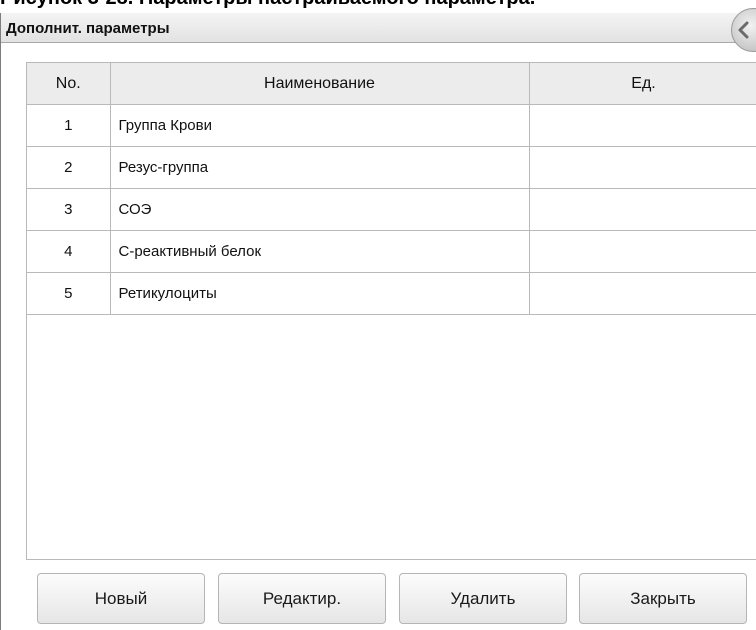 Image resolution: width=756 pixels, height=630 pixels. What do you see at coordinates (483, 598) in the screenshot?
I see `delete-button: Удалить` at bounding box center [483, 598].